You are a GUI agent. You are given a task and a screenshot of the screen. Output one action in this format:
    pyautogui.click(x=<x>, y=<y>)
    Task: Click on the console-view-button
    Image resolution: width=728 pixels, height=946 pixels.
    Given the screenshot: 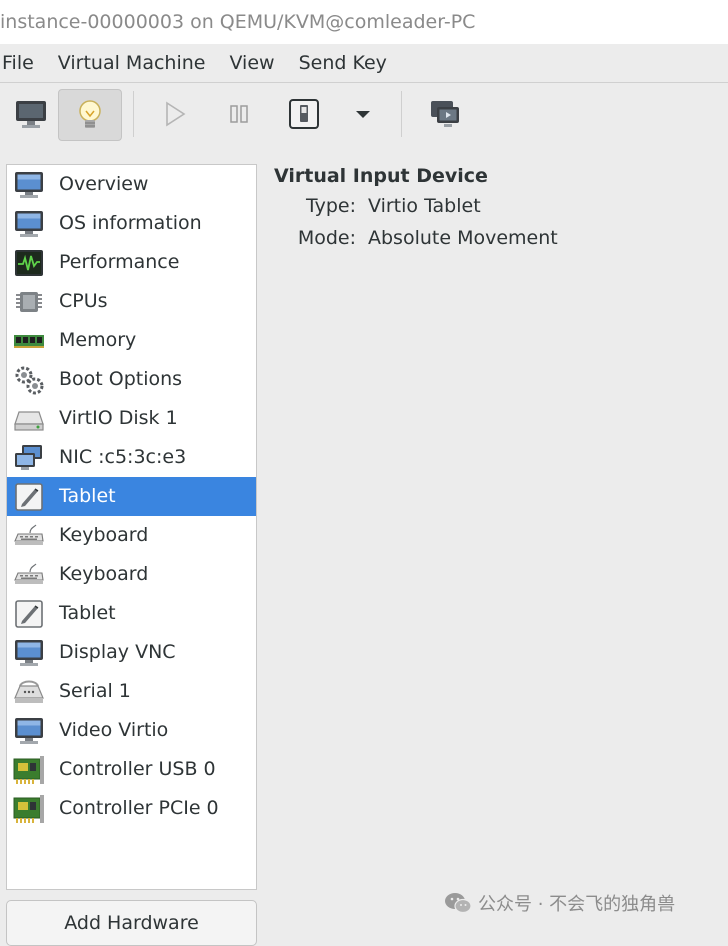 What is the action you would take?
    pyautogui.click(x=31, y=114)
    